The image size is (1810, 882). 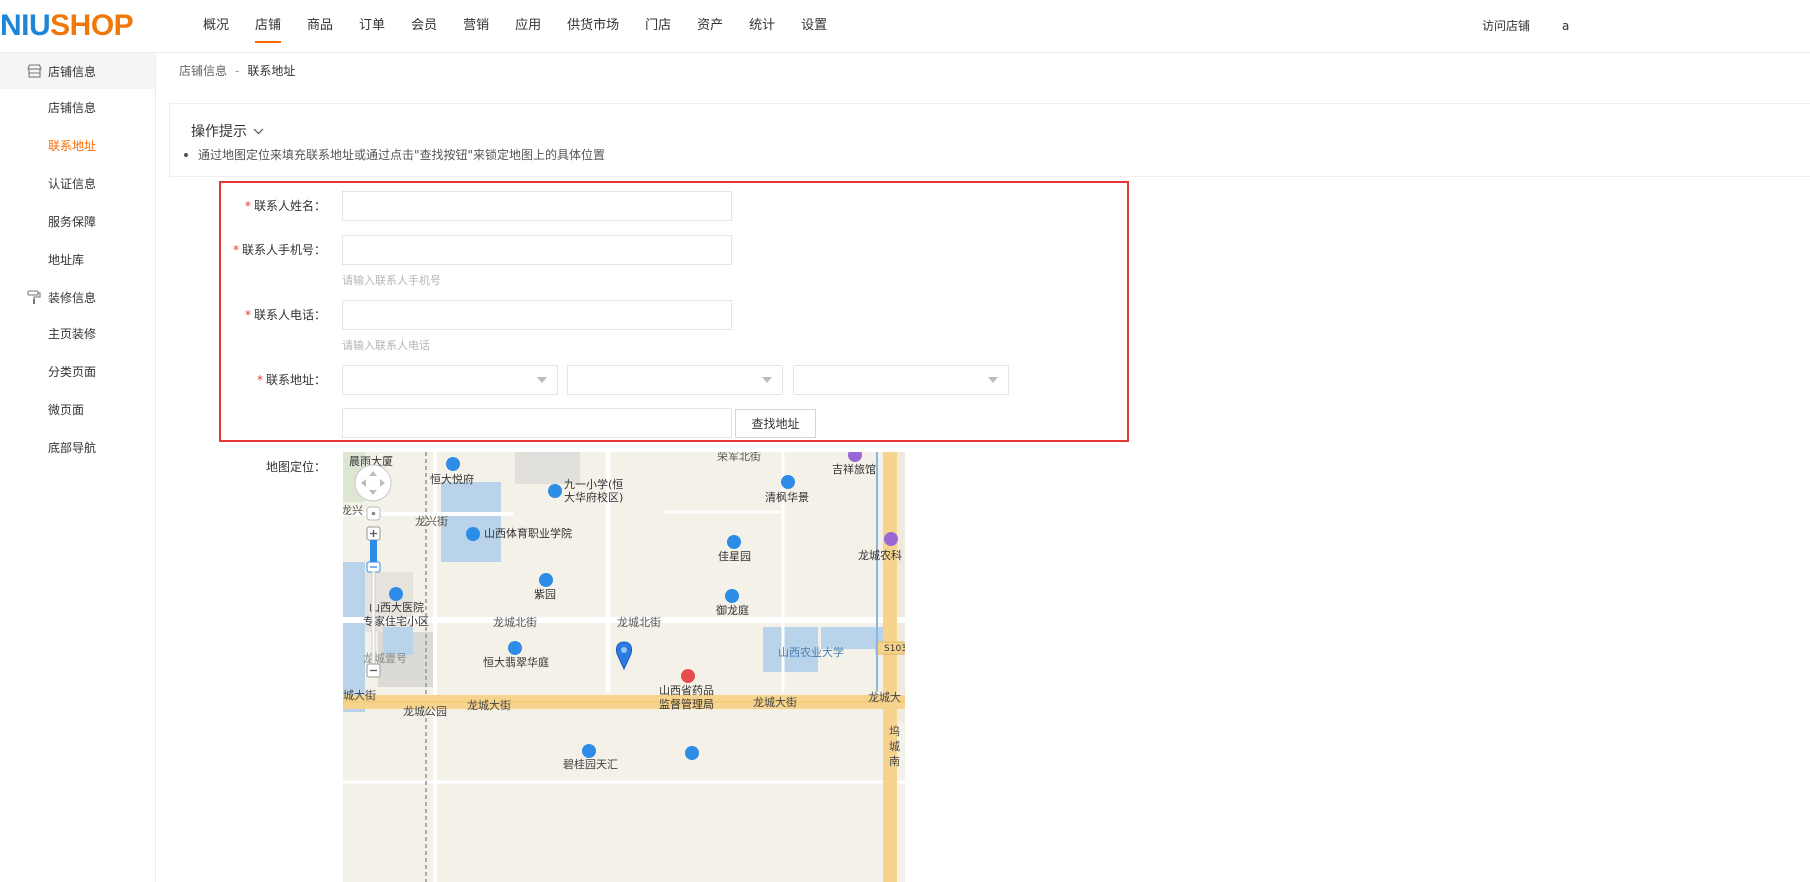 What do you see at coordinates (385, 658) in the screenshot?
I see `map-label: 龙城壹号` at bounding box center [385, 658].